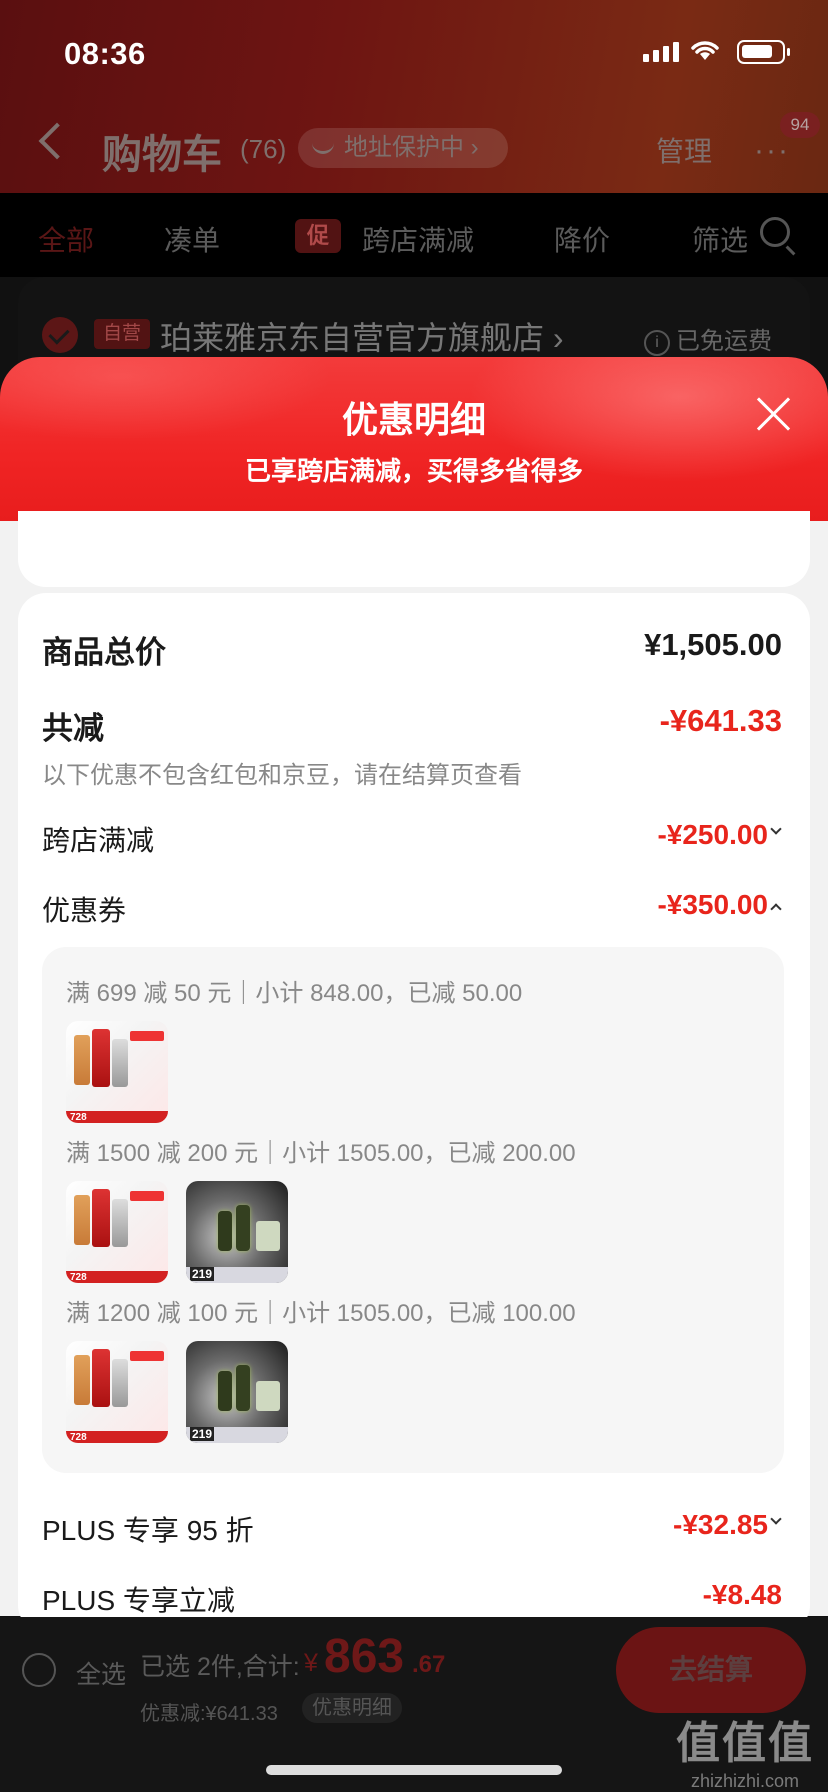 Image resolution: width=828 pixels, height=1792 pixels. Describe the element at coordinates (661, 52) in the screenshot. I see `signal-icon` at that location.